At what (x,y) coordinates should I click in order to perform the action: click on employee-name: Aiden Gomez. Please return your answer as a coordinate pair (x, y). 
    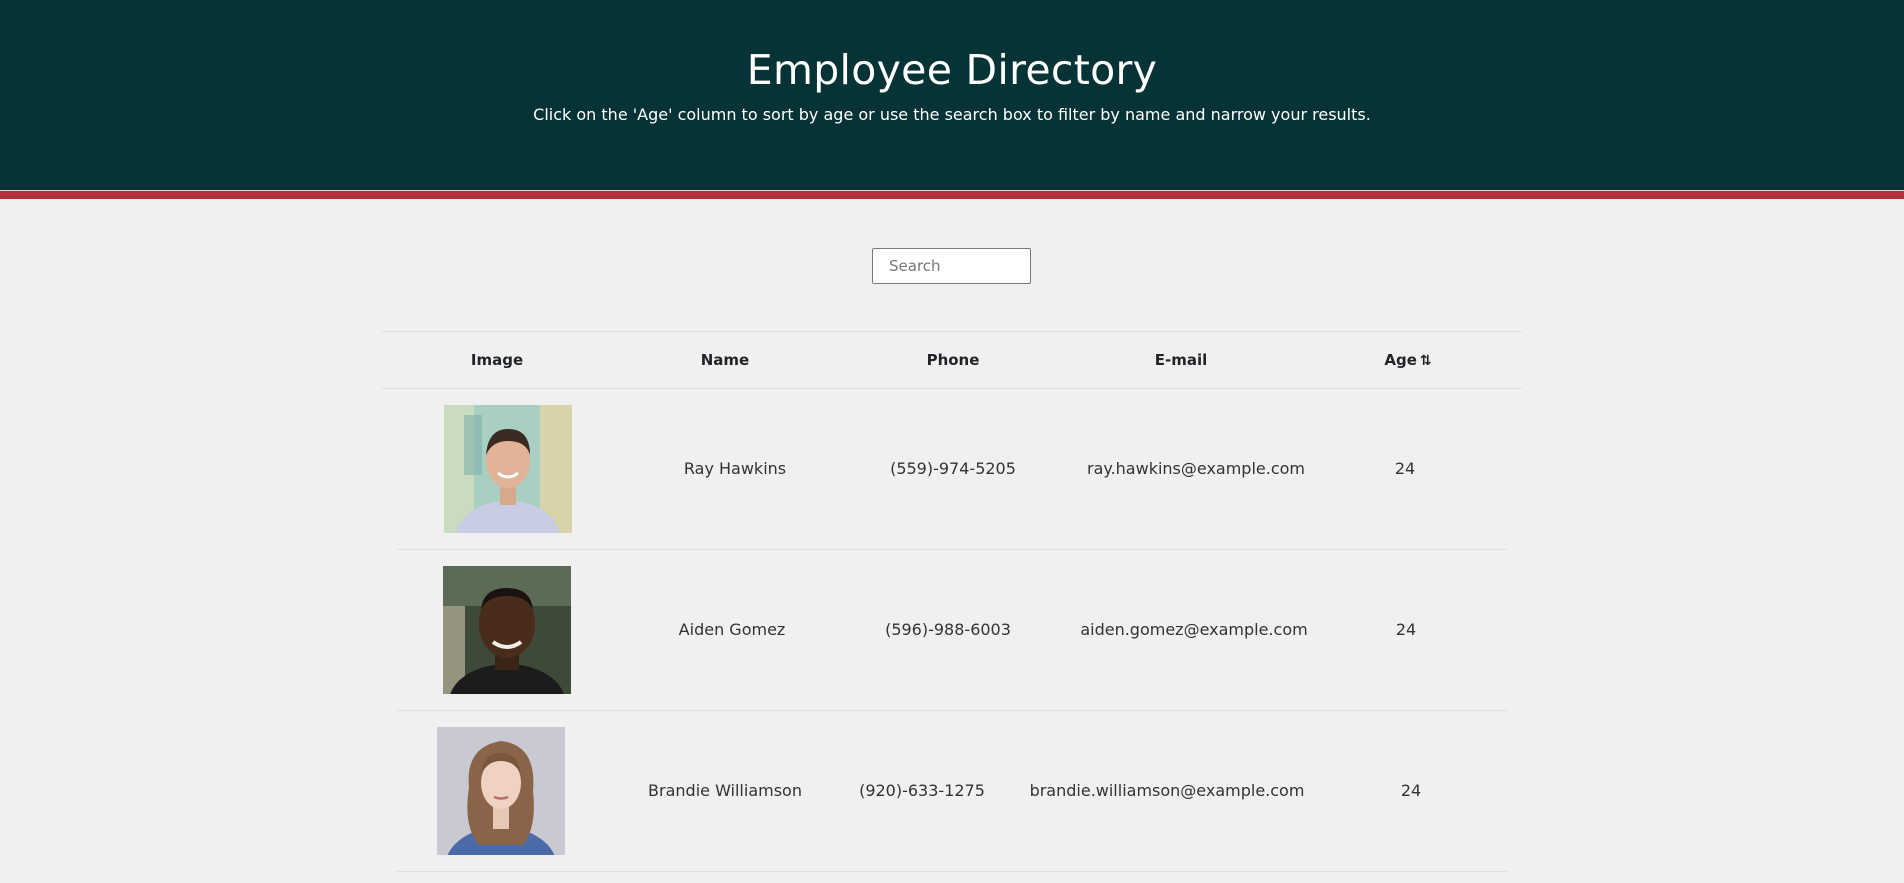
    Looking at the image, I should click on (732, 629).